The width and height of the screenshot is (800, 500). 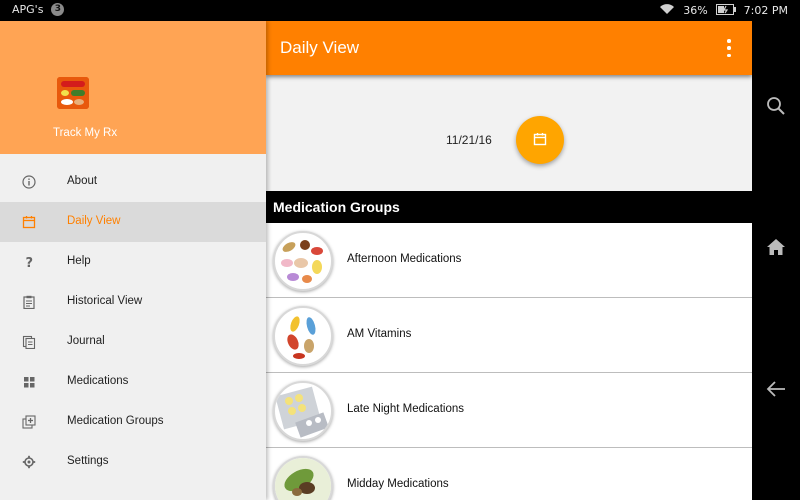 I want to click on home-button, so click(x=776, y=249).